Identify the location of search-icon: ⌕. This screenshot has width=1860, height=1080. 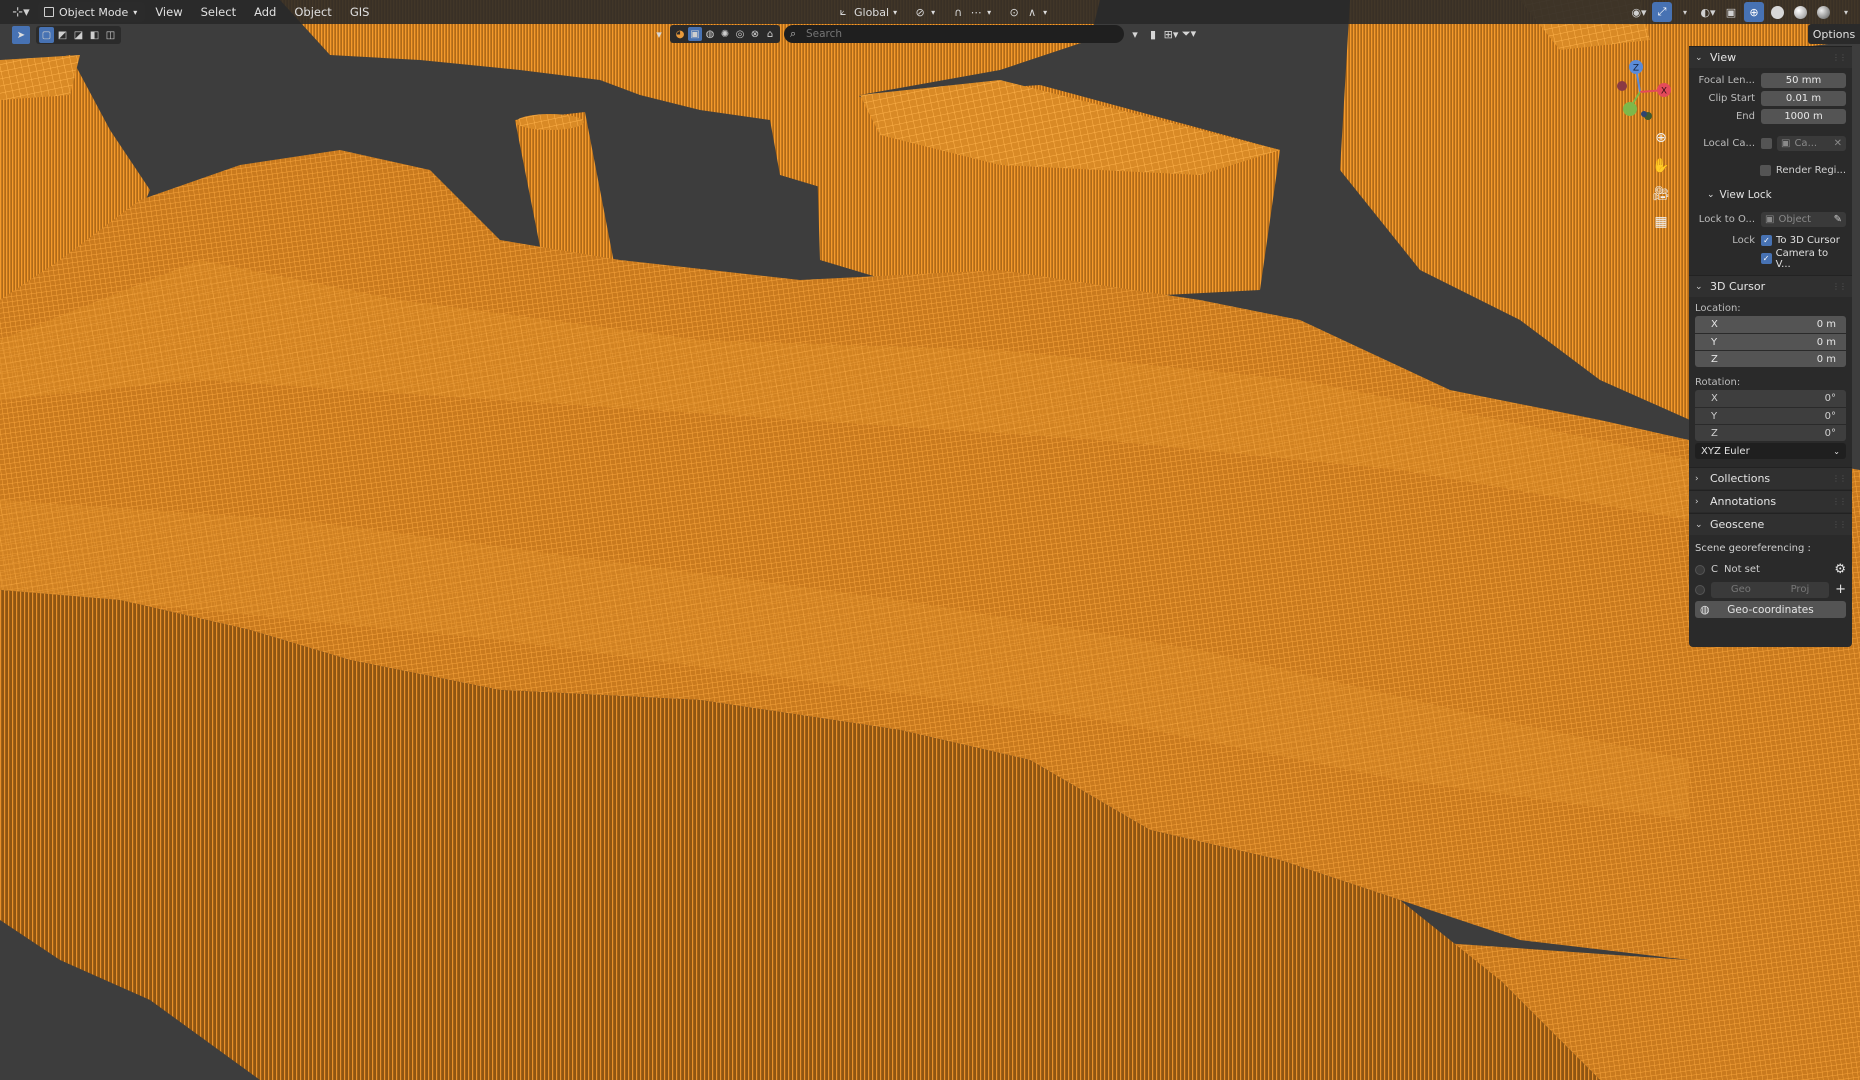
(793, 33).